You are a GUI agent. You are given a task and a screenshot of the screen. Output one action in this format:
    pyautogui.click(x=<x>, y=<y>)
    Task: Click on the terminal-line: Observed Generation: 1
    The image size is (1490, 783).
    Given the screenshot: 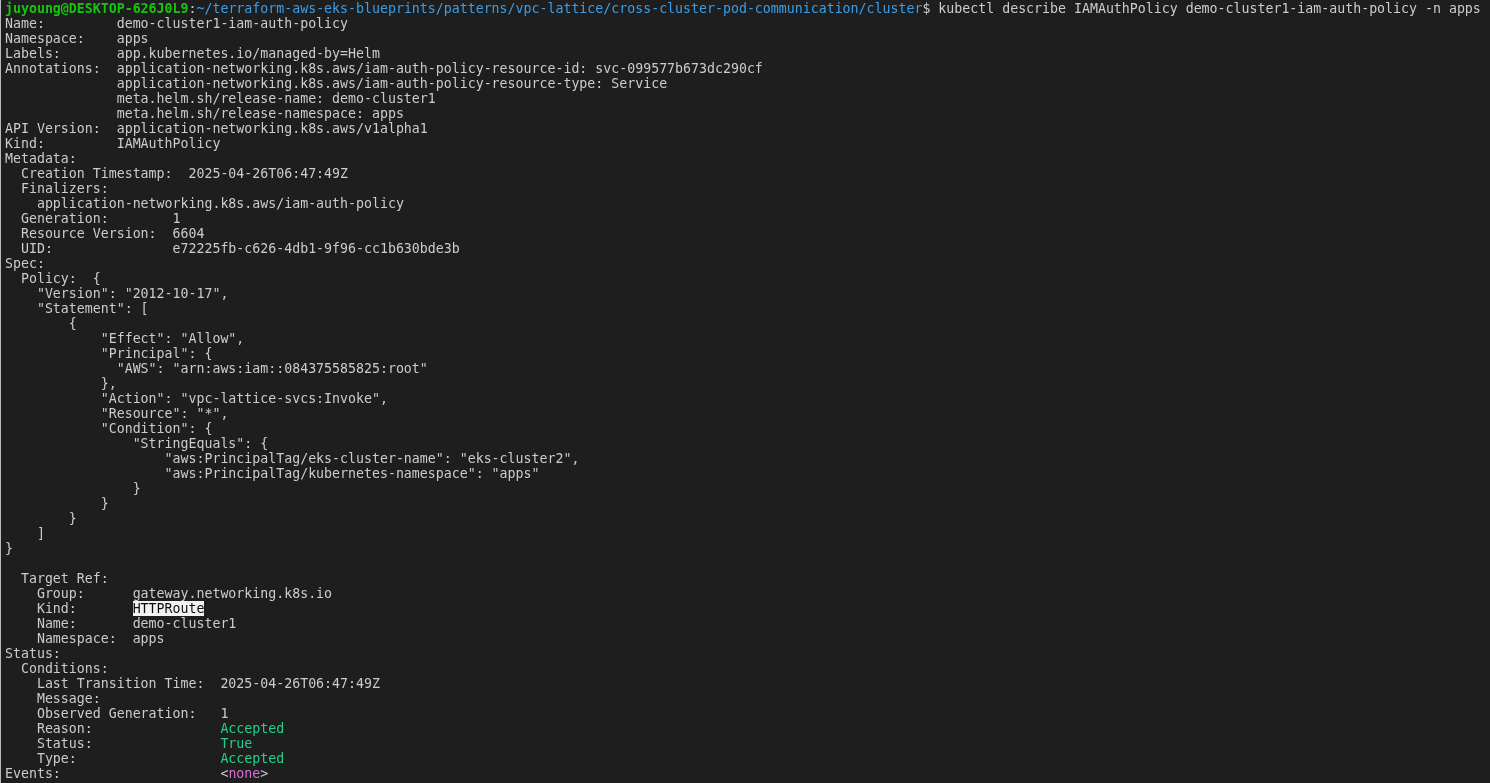 What is the action you would take?
    pyautogui.click(x=132, y=713)
    